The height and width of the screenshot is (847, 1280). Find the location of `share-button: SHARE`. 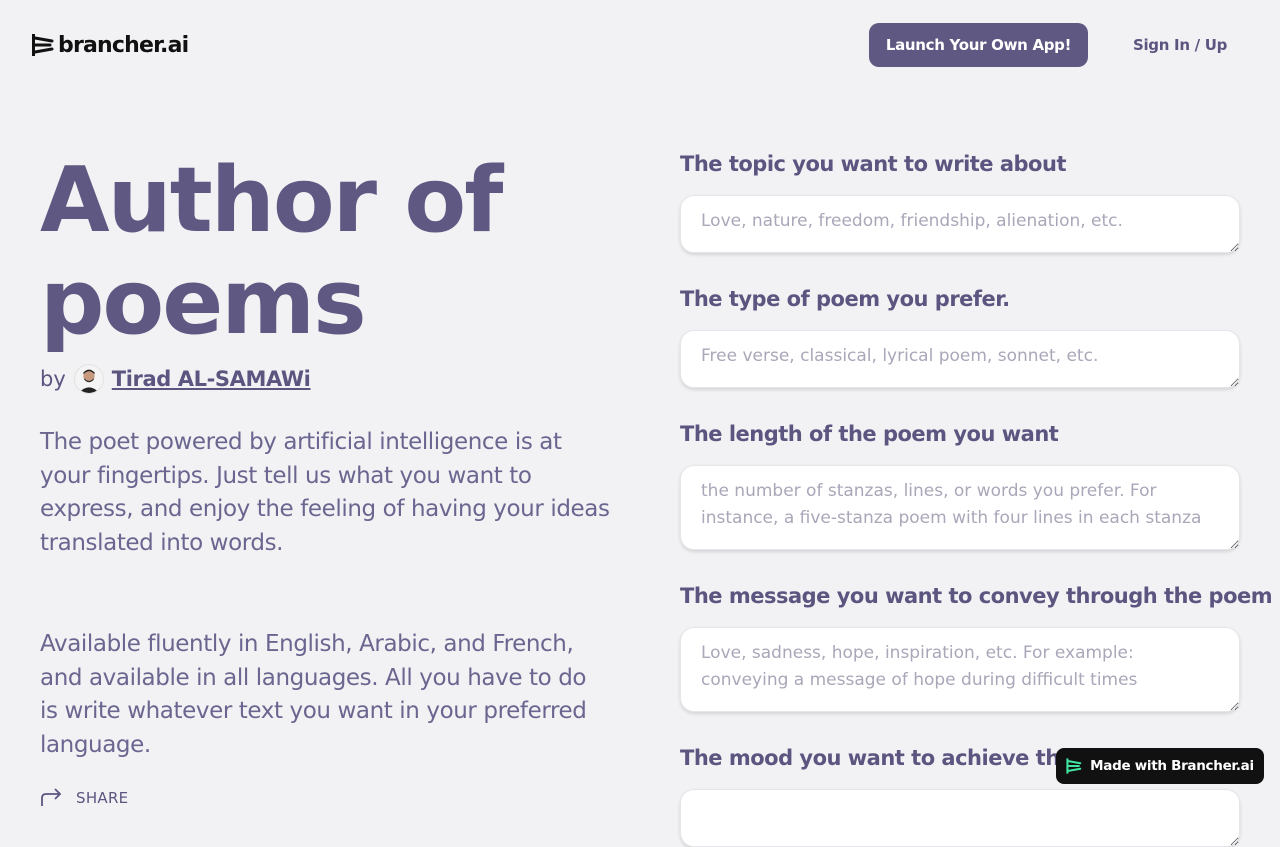

share-button: SHARE is located at coordinates (84, 798).